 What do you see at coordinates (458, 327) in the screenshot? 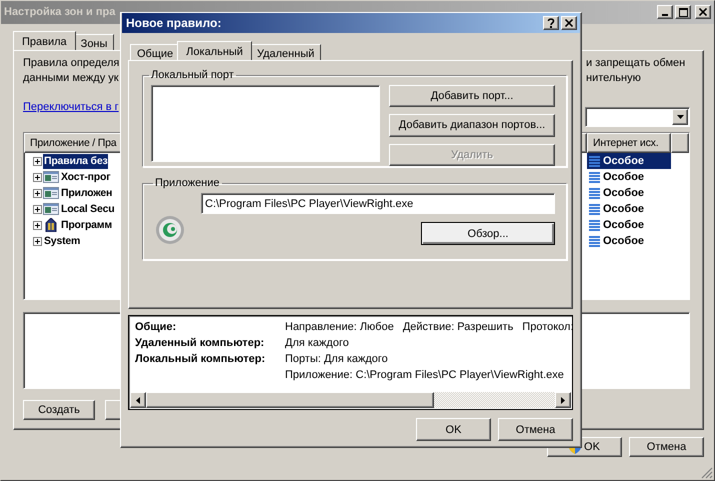
I see `summary-value: Действие: Разрешить` at bounding box center [458, 327].